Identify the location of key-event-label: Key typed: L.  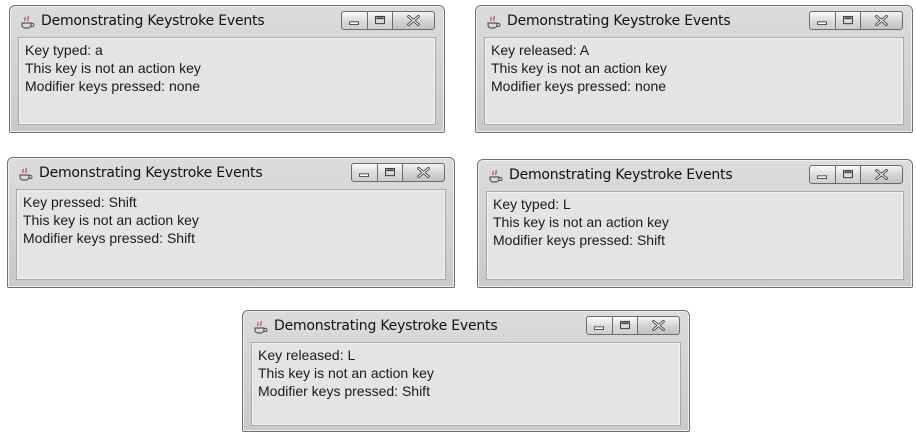
(532, 204).